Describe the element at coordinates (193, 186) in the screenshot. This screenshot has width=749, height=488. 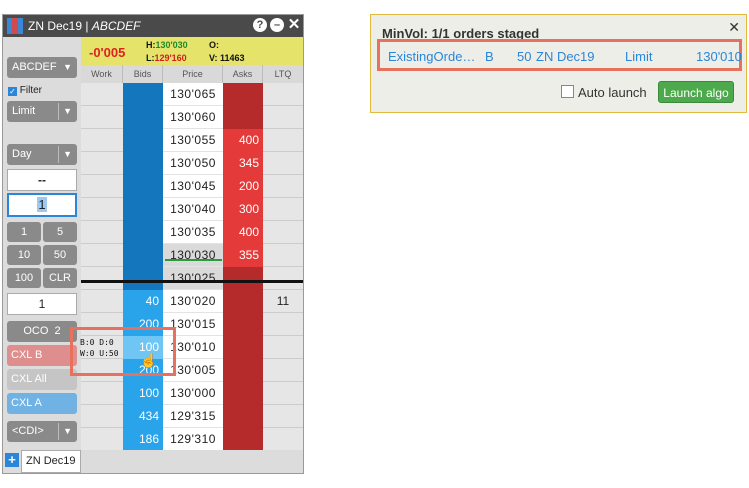
I see `price-cell: 130'045` at that location.